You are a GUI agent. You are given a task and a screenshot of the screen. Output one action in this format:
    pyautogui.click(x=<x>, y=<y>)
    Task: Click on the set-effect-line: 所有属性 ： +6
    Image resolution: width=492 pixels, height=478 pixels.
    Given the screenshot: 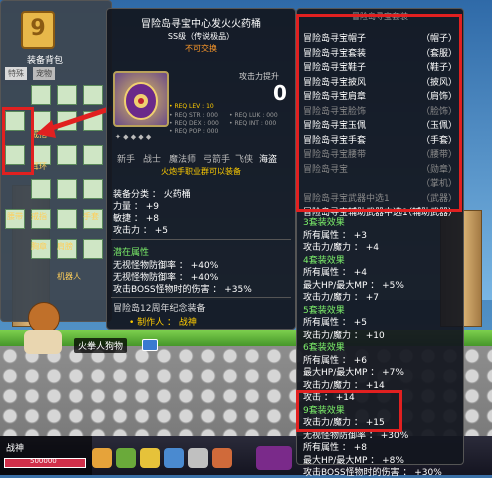 What is the action you would take?
    pyautogui.click(x=335, y=360)
    